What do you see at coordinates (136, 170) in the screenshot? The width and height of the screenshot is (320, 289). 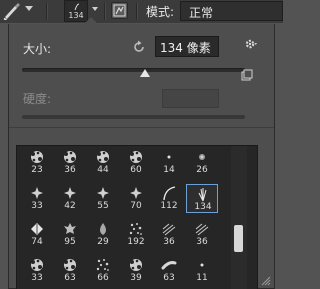 I see `brush-size-label: 60` at bounding box center [136, 170].